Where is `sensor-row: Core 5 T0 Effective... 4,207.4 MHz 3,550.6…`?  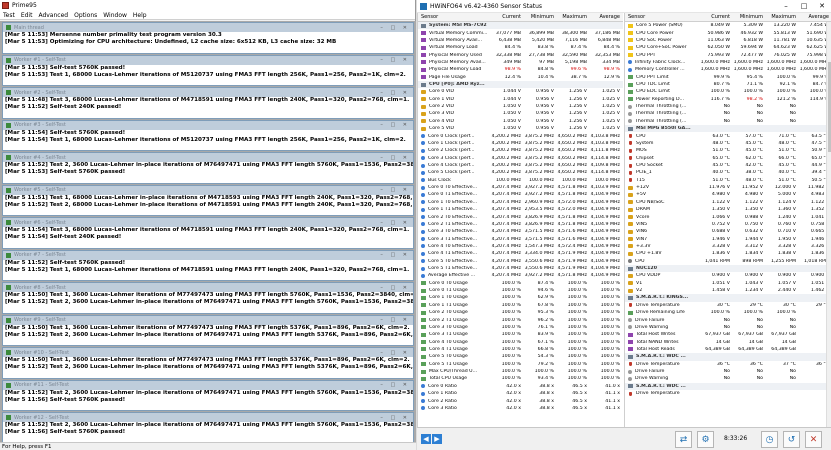 sensor-row: Core 5 T0 Effective... 4,207.4 MHz 3,550.6… is located at coordinates (520, 261).